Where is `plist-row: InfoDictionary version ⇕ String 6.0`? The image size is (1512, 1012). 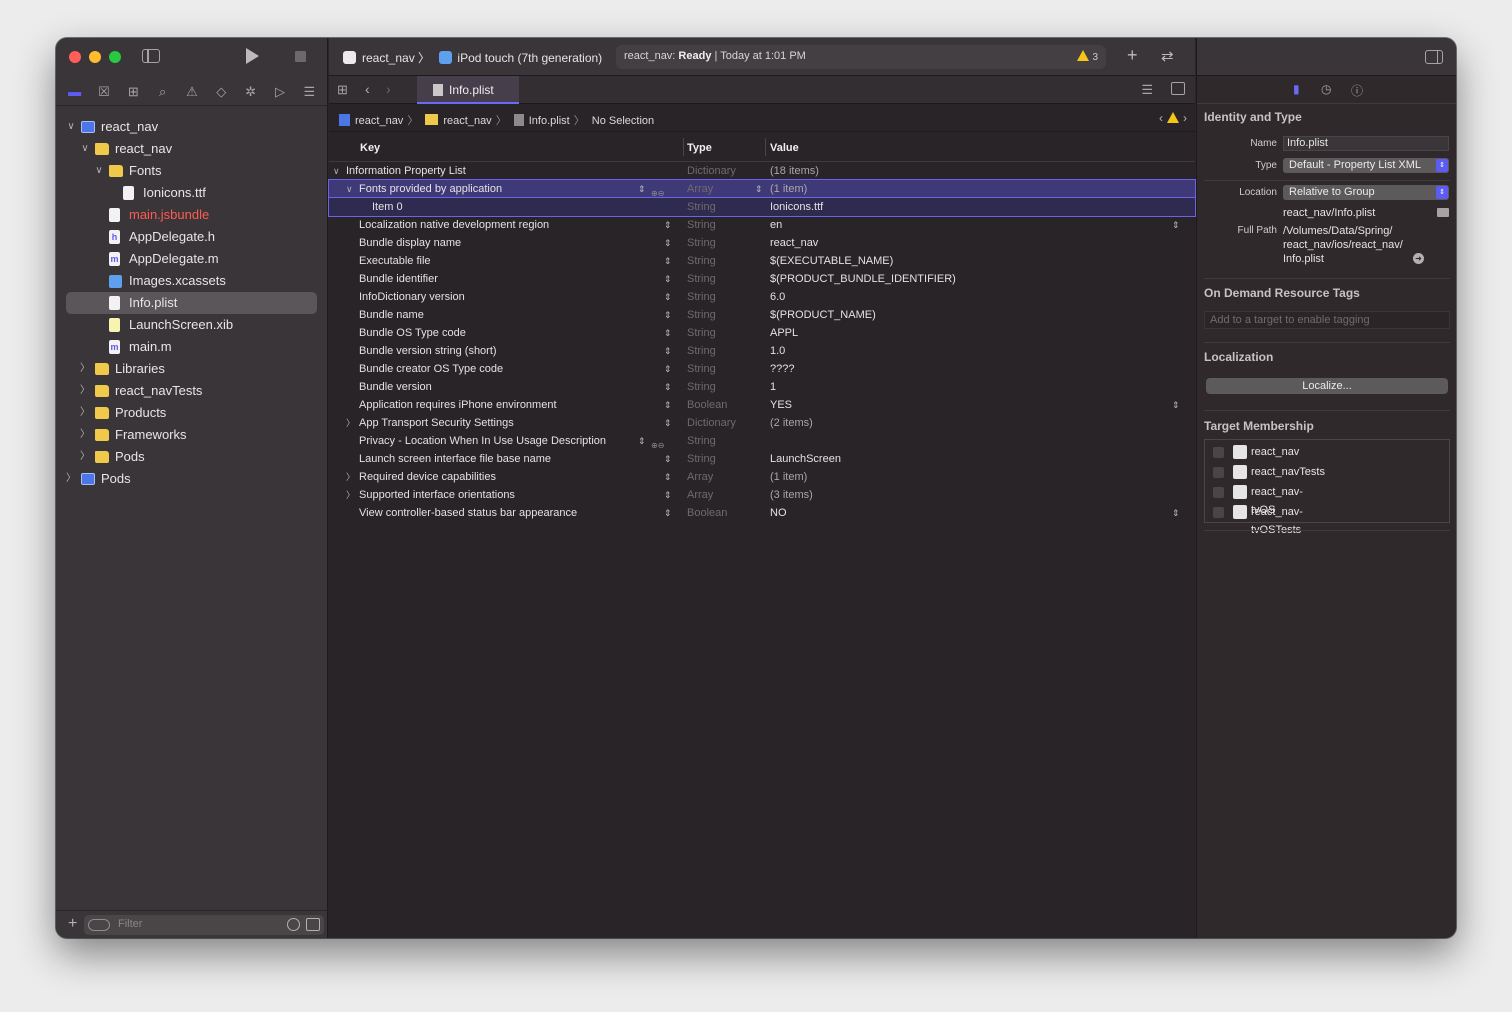 plist-row: InfoDictionary version ⇕ String 6.0 is located at coordinates (762, 297).